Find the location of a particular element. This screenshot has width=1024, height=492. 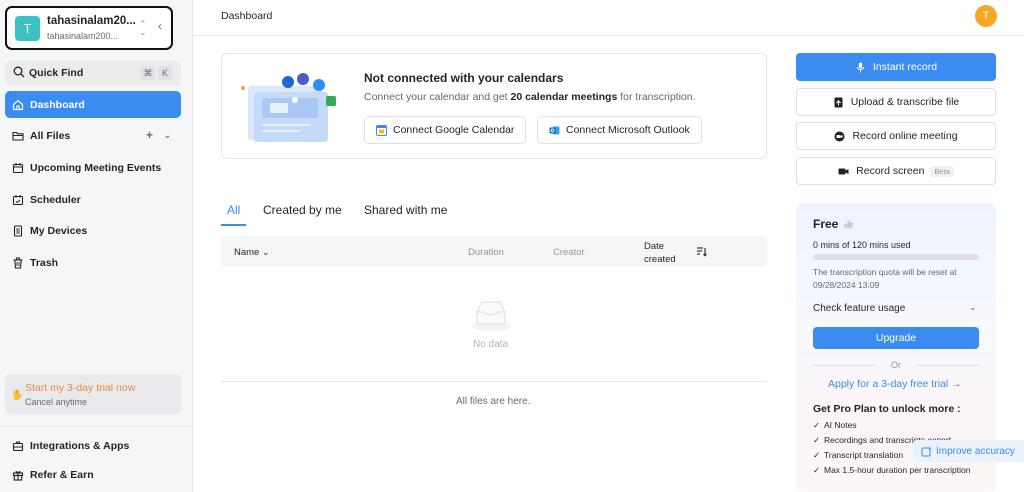

sidebar-item-label: Refer & Earn is located at coordinates (62, 474).